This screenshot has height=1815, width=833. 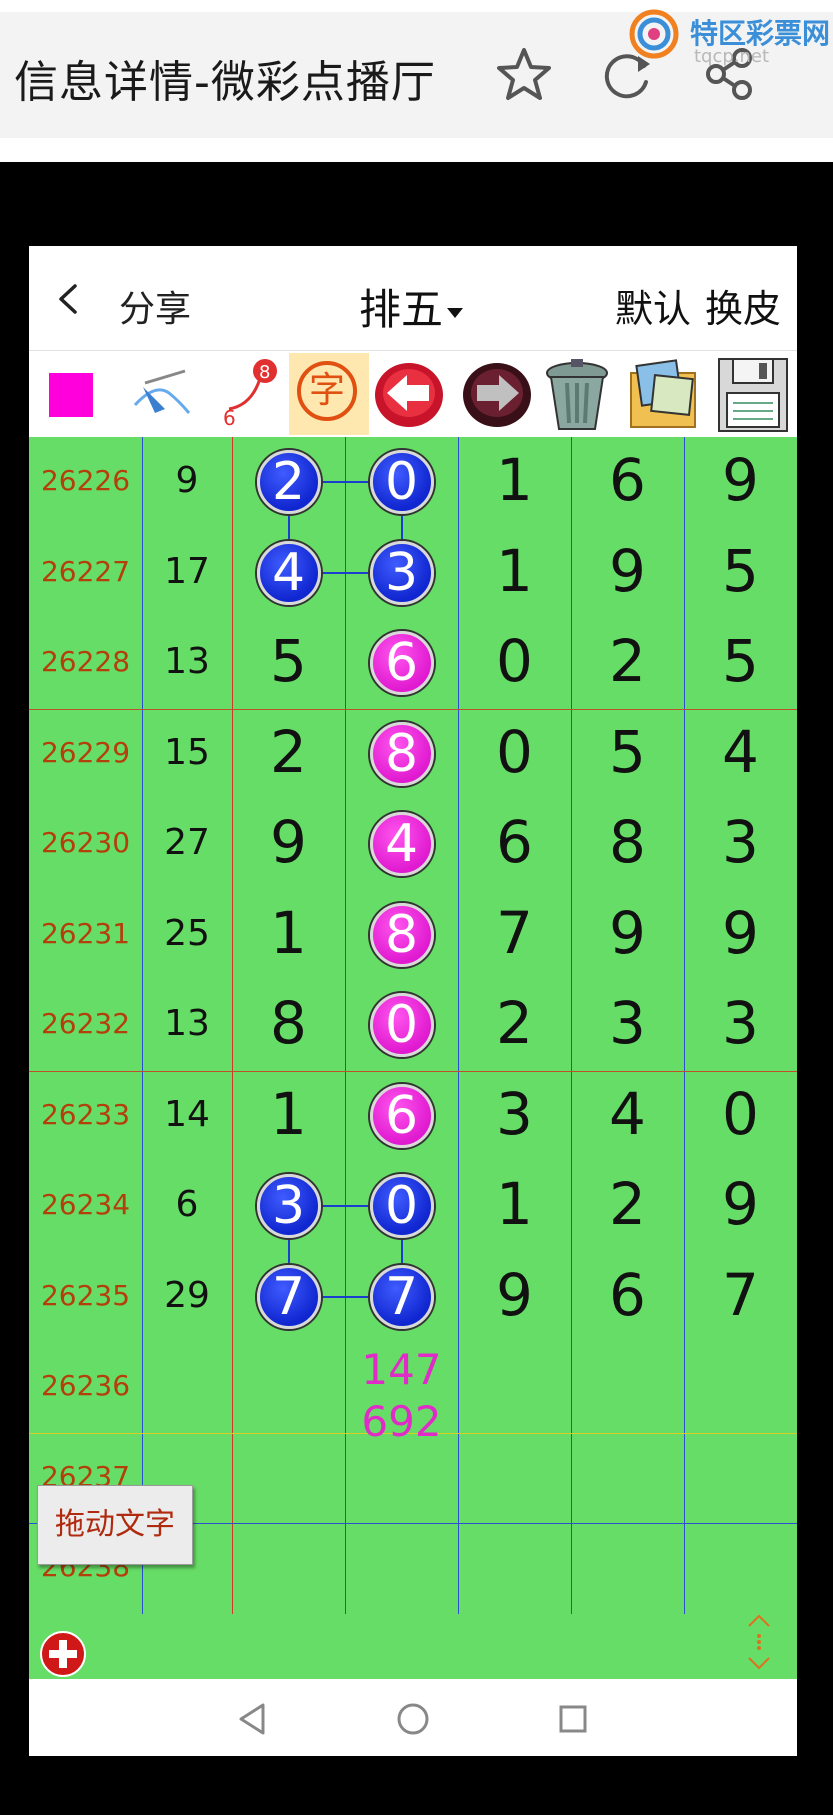 What do you see at coordinates (85, 1386) in the screenshot?
I see `period-number: 26236` at bounding box center [85, 1386].